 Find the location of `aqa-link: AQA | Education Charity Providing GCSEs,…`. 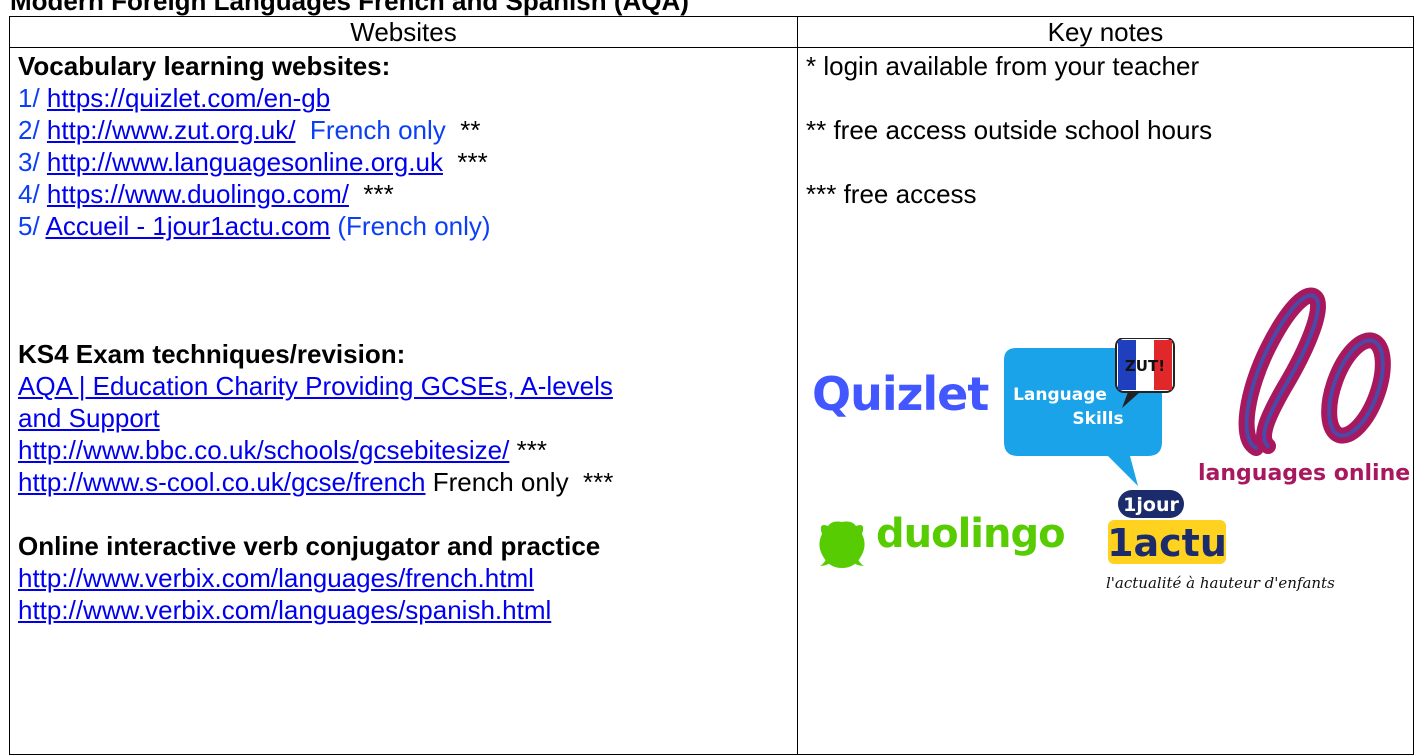

aqa-link: AQA | Education Charity Providing GCSEs,… is located at coordinates (315, 386).